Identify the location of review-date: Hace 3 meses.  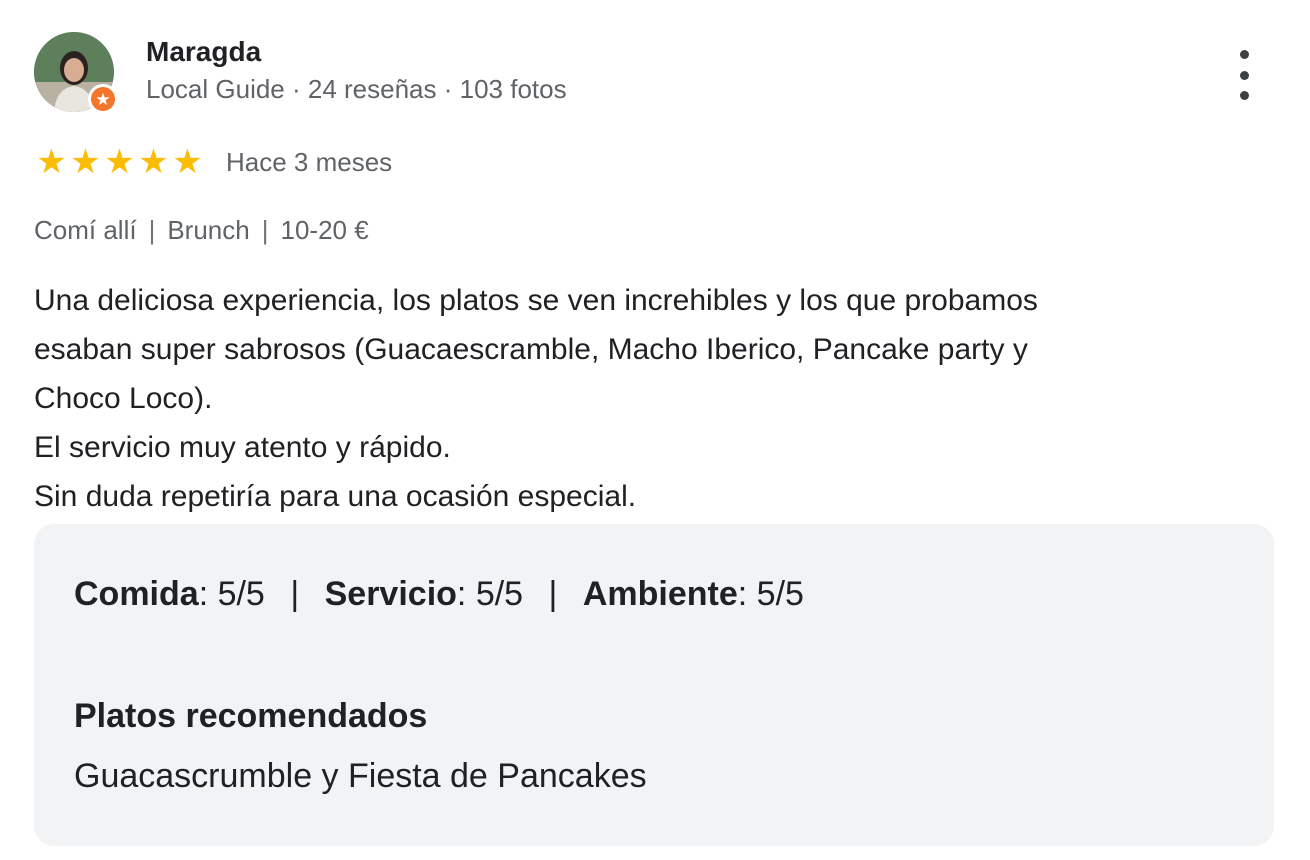
(309, 162).